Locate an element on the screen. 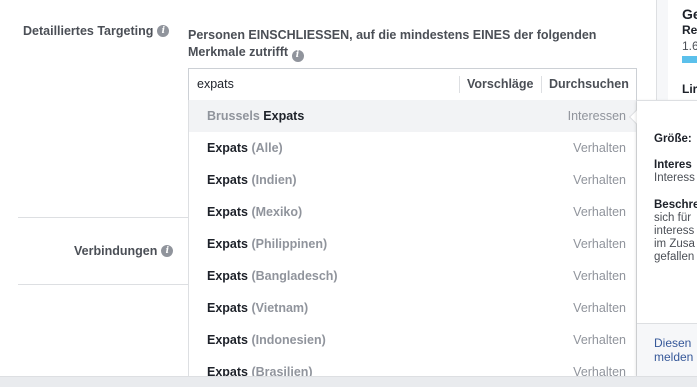 This screenshot has width=697, height=387. targeting-search-box: Vorschläge Durchsuchen is located at coordinates (412, 84).